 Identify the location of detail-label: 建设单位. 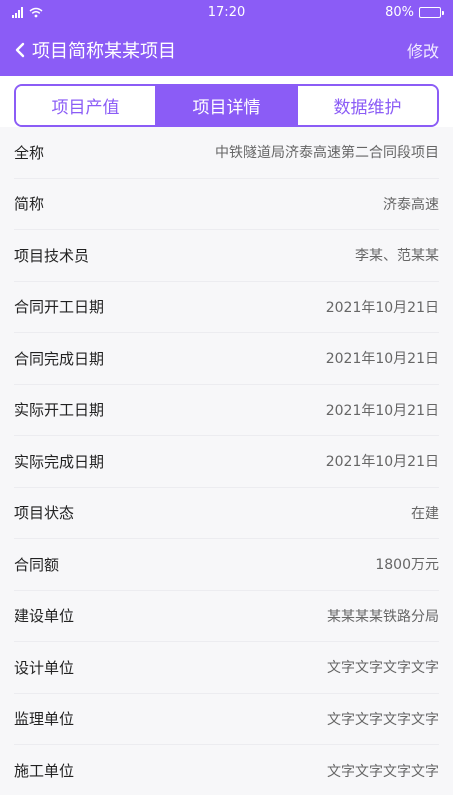
(44, 616).